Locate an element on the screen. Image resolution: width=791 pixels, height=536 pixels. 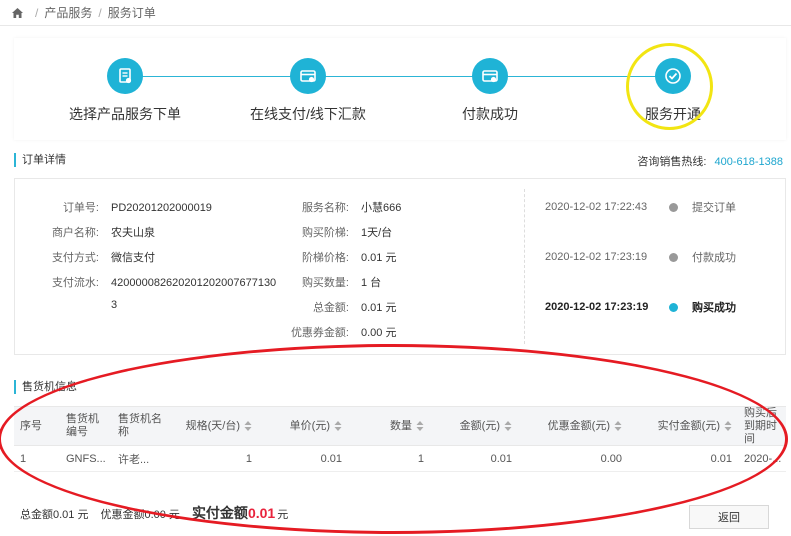
field-value: 3 is located at coordinates (114, 305).